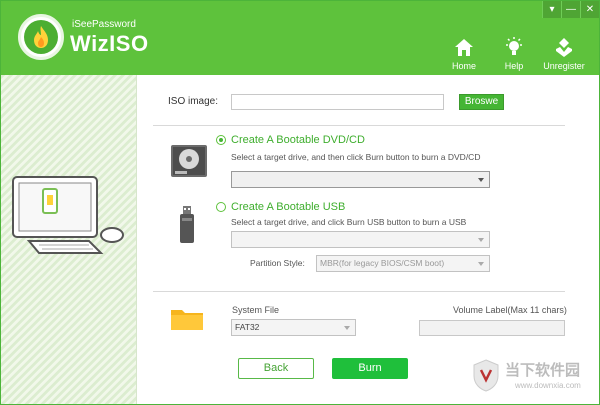 This screenshot has width=600, height=405. I want to click on app-logo, so click(41, 37).